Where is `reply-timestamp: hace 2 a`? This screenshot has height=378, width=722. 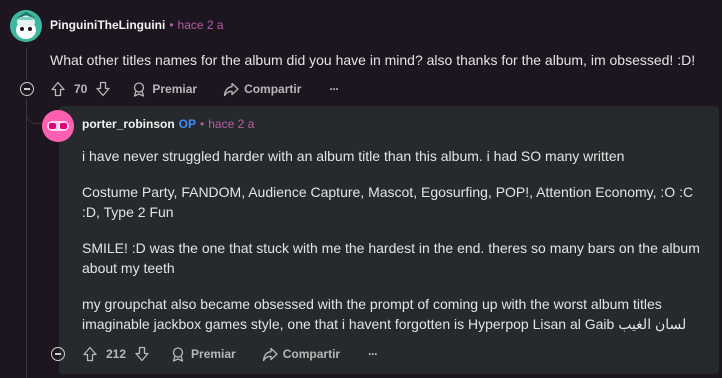
reply-timestamp: hace 2 a is located at coordinates (231, 124).